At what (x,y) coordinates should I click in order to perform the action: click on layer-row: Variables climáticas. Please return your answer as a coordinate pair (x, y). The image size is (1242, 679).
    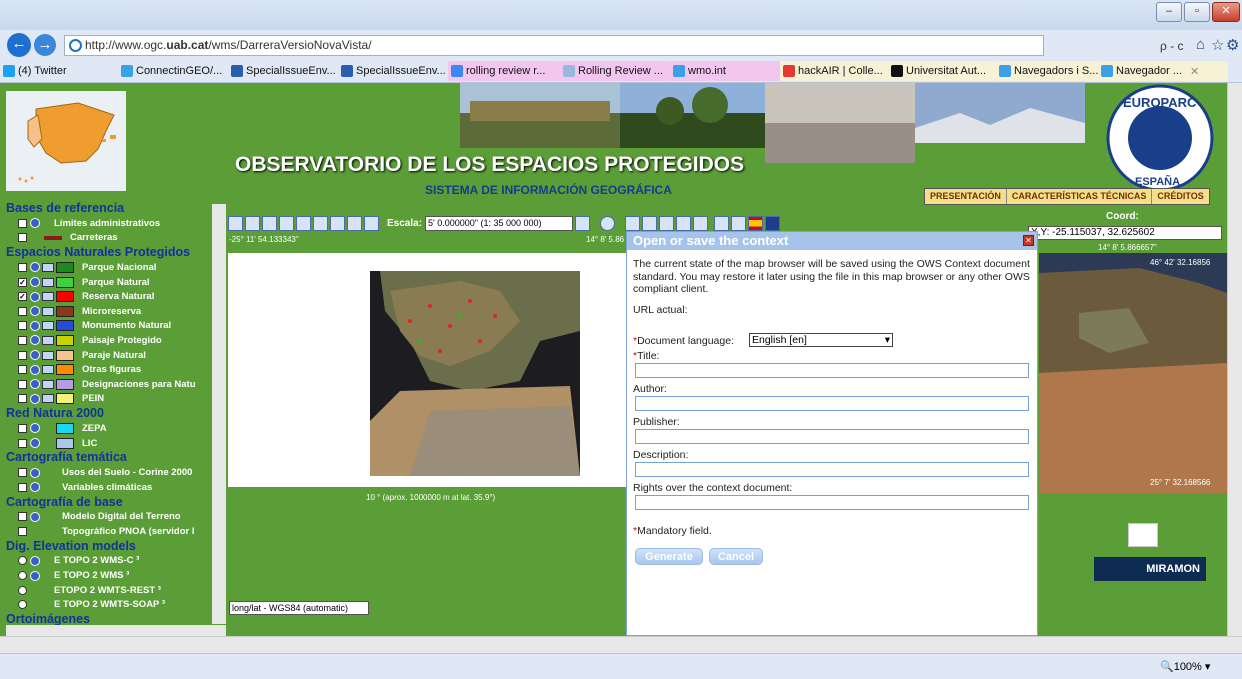
    Looking at the image, I should click on (110, 487).